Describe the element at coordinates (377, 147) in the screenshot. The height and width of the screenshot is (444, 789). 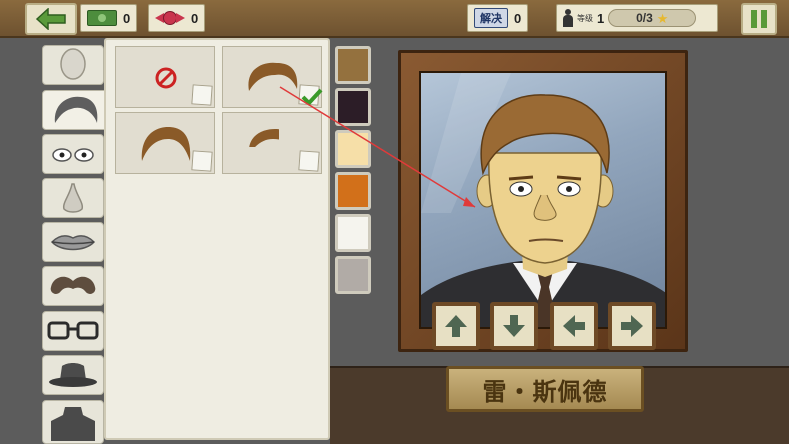
I see `pointer-line` at that location.